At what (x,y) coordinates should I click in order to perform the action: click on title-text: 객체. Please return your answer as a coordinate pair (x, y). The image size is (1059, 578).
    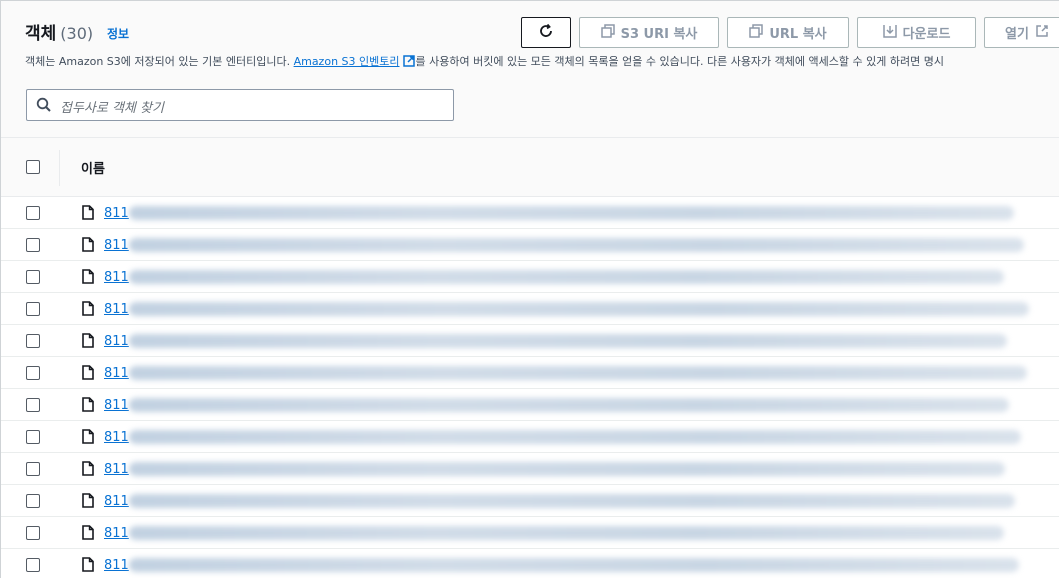
    Looking at the image, I should click on (41, 34).